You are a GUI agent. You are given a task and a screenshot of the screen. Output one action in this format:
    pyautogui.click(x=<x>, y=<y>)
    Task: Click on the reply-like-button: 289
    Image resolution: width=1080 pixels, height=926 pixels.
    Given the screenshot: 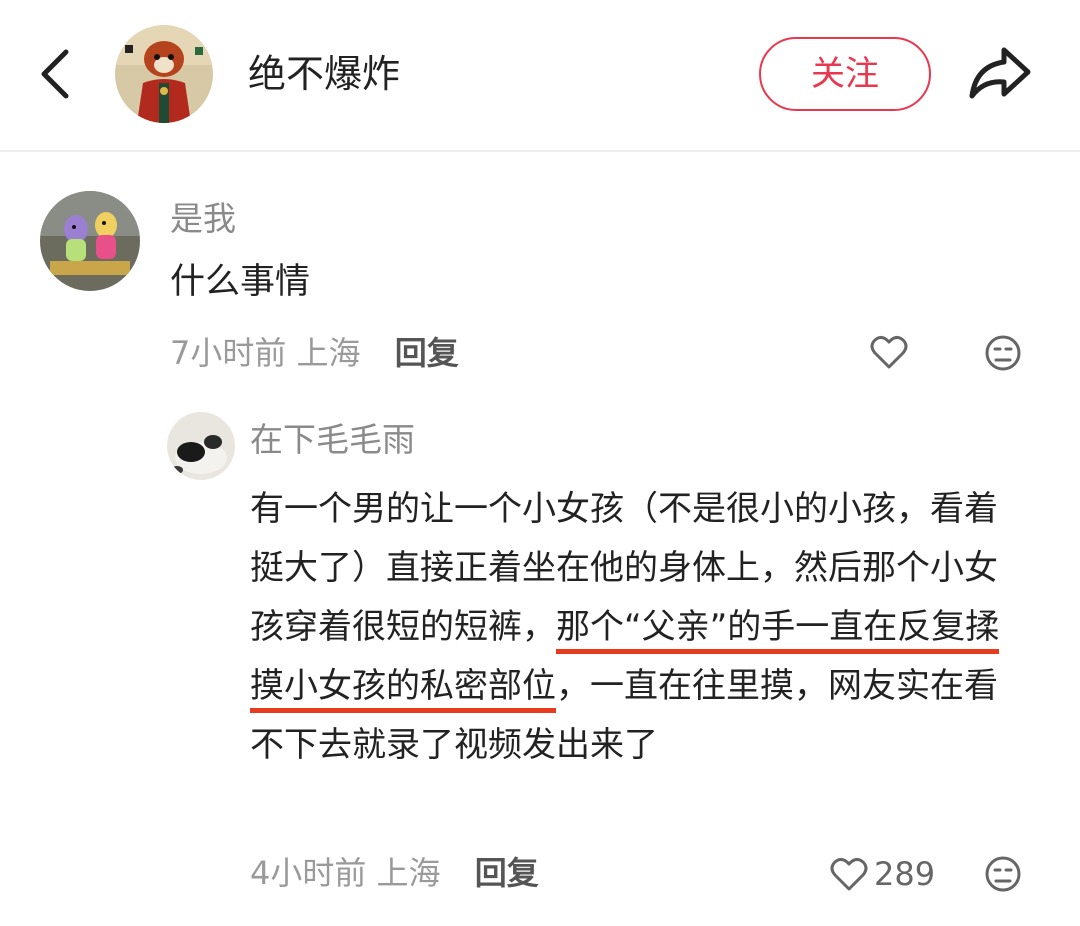 What is the action you would take?
    pyautogui.click(x=882, y=874)
    